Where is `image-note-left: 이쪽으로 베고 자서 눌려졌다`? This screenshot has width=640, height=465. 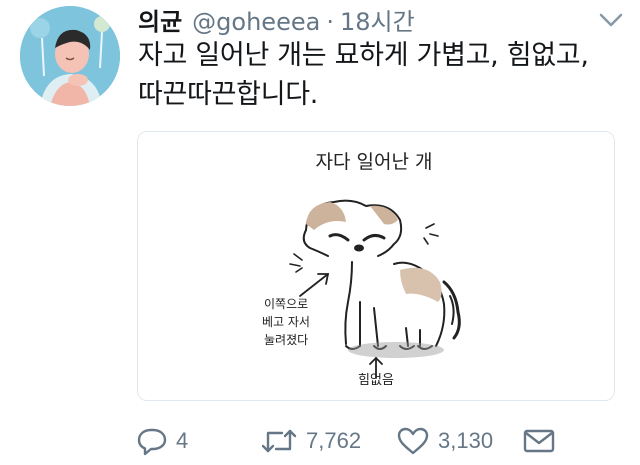 image-note-left: 이쪽으로 베고 자서 눌려졌다 is located at coordinates (288, 322).